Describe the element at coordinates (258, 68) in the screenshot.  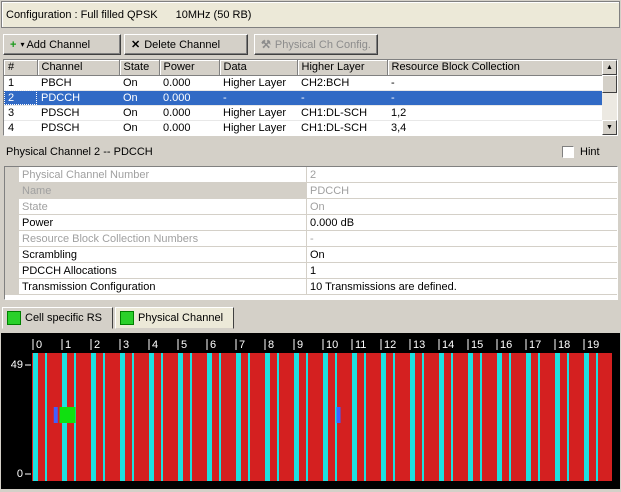
I see `col-header-data: Data` at that location.